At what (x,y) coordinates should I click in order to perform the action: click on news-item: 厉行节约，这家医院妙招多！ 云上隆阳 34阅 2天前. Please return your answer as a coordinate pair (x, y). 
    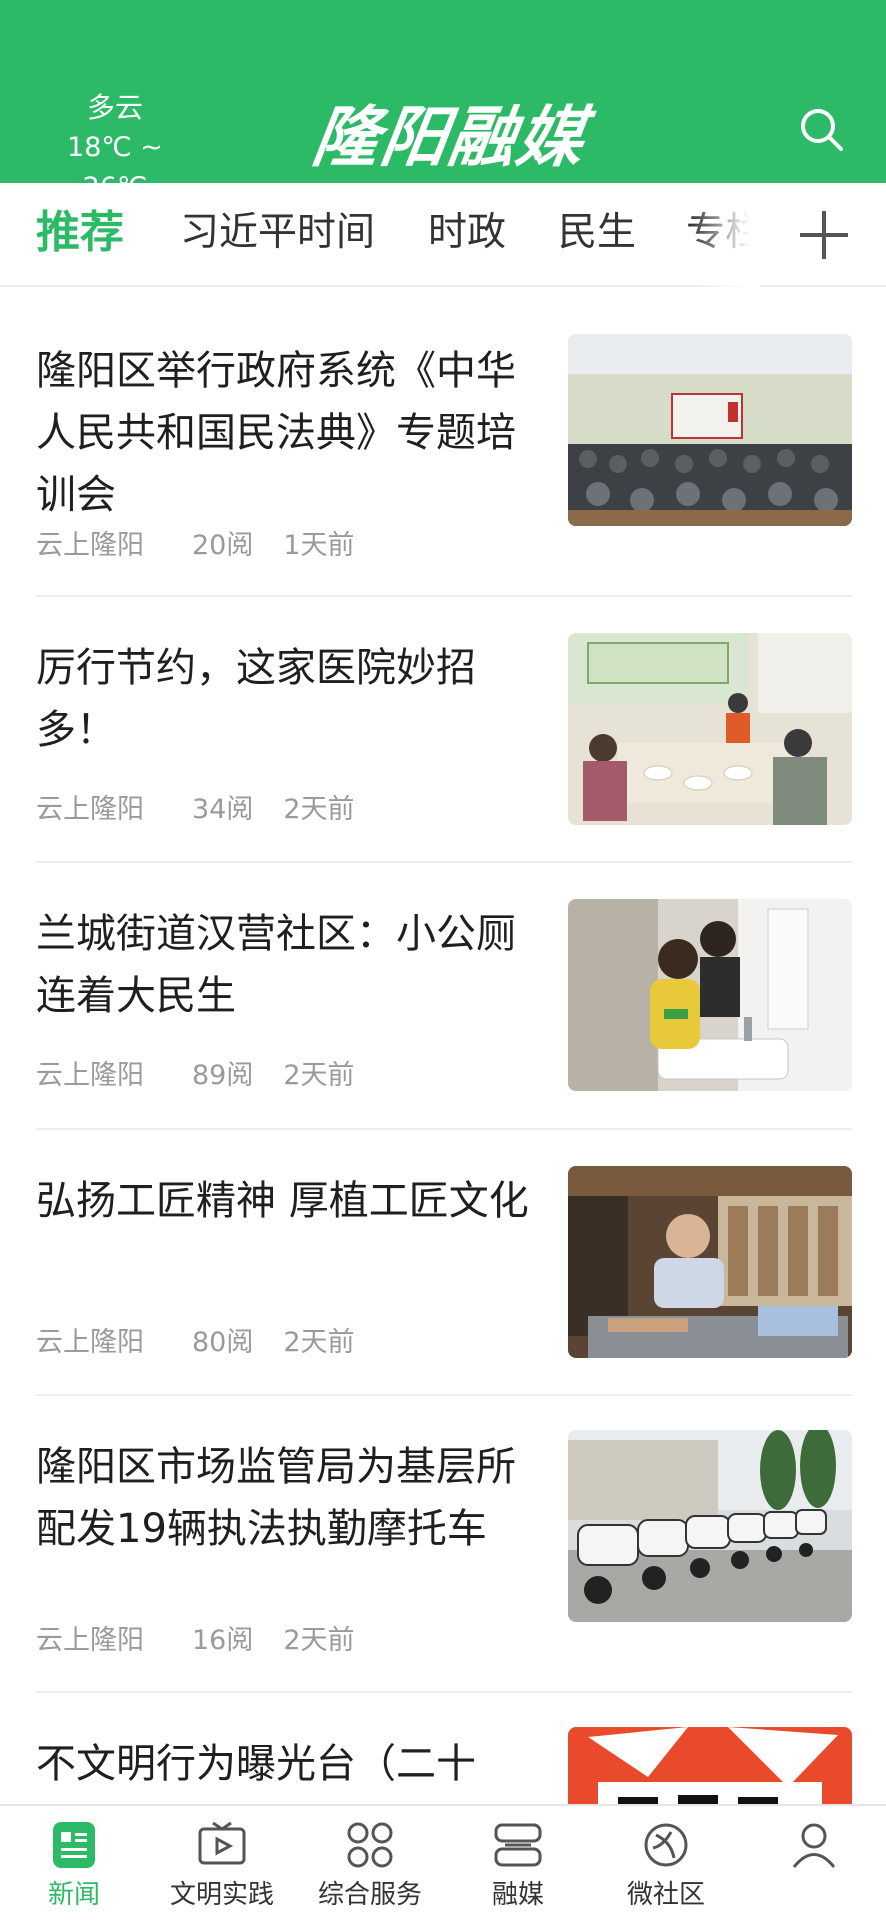
    Looking at the image, I should click on (444, 730).